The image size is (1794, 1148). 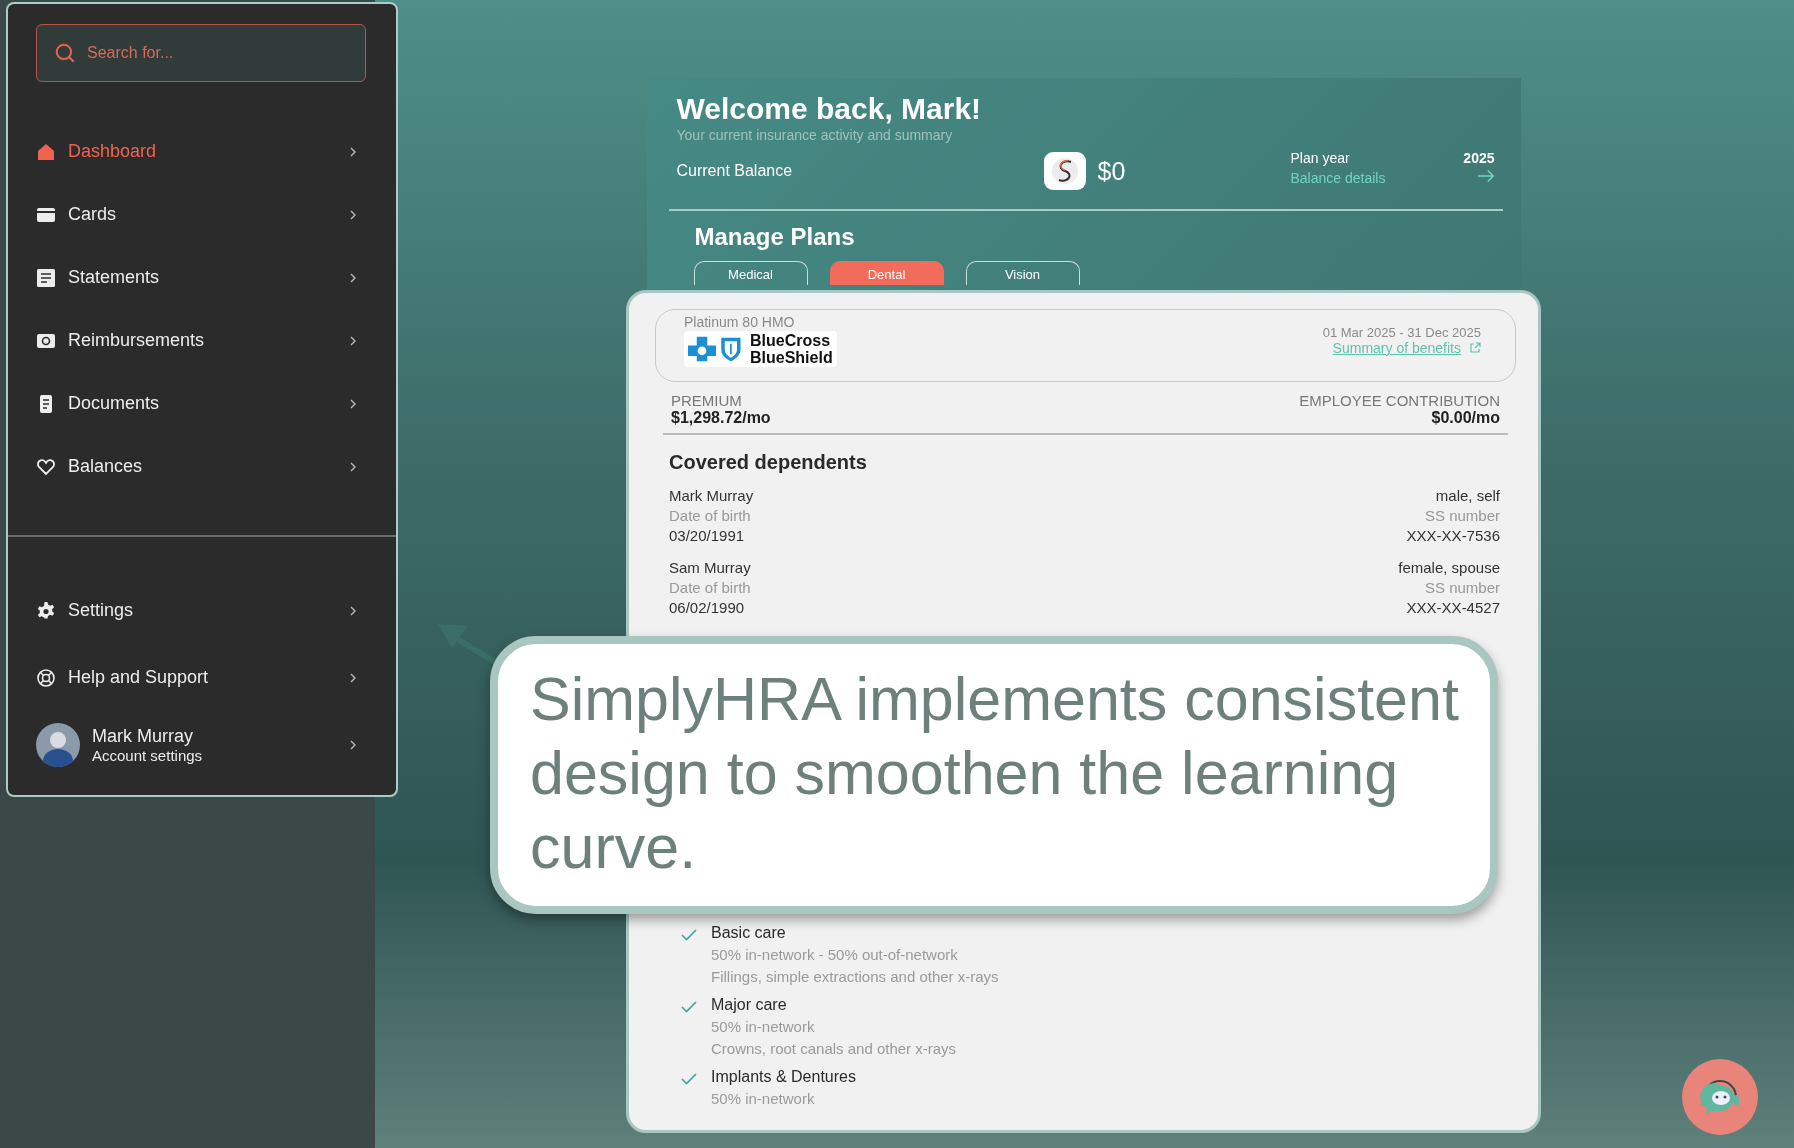 What do you see at coordinates (1467, 495) in the screenshot?
I see `dependent-relation: male, self` at bounding box center [1467, 495].